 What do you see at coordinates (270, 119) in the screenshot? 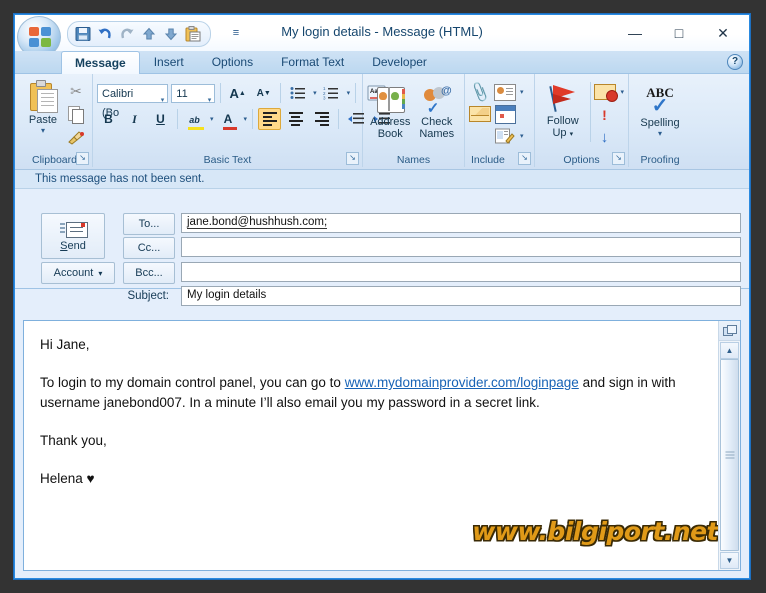
I see `align-left-button` at bounding box center [270, 119].